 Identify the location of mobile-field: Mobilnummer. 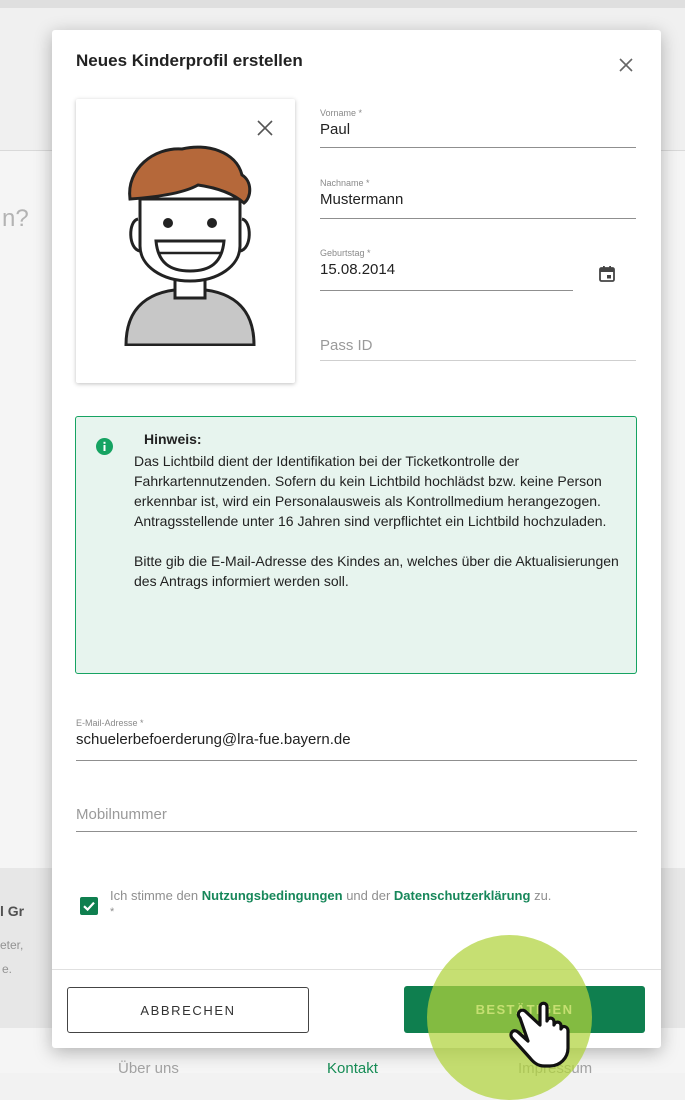
(356, 820).